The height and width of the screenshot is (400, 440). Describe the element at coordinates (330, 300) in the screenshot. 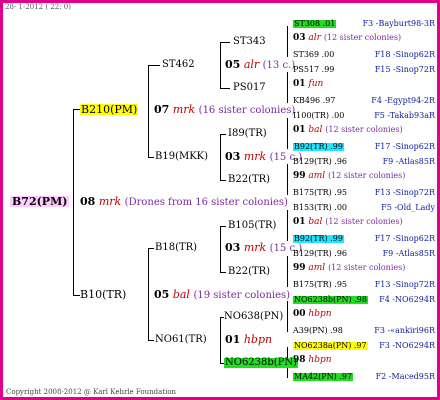

I see `ancestor-id: NO6238b(PN) .98` at that location.